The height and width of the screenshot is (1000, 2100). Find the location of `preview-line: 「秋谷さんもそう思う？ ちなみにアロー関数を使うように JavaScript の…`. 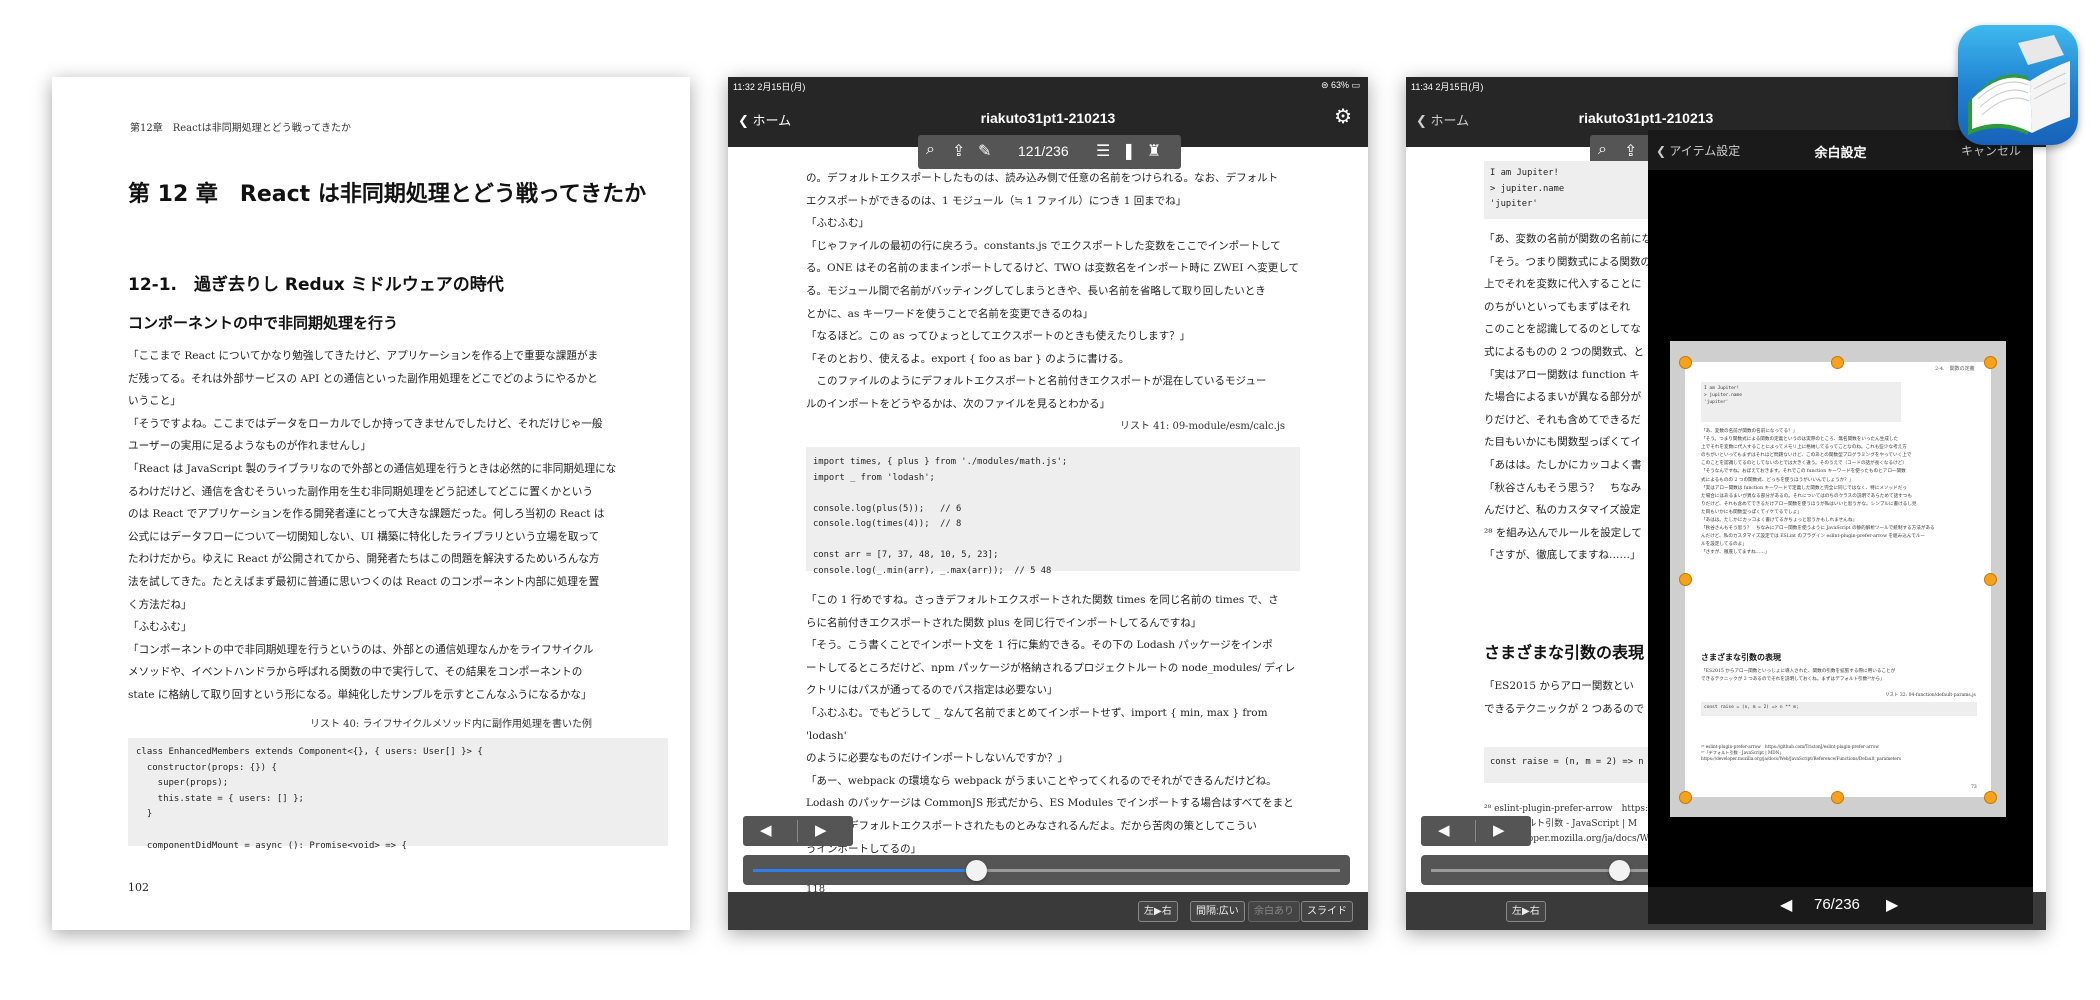

preview-line: 「秋谷さんもそう思う？ ちなみにアロー関数を使うように JavaScript の… is located at coordinates (1818, 529).